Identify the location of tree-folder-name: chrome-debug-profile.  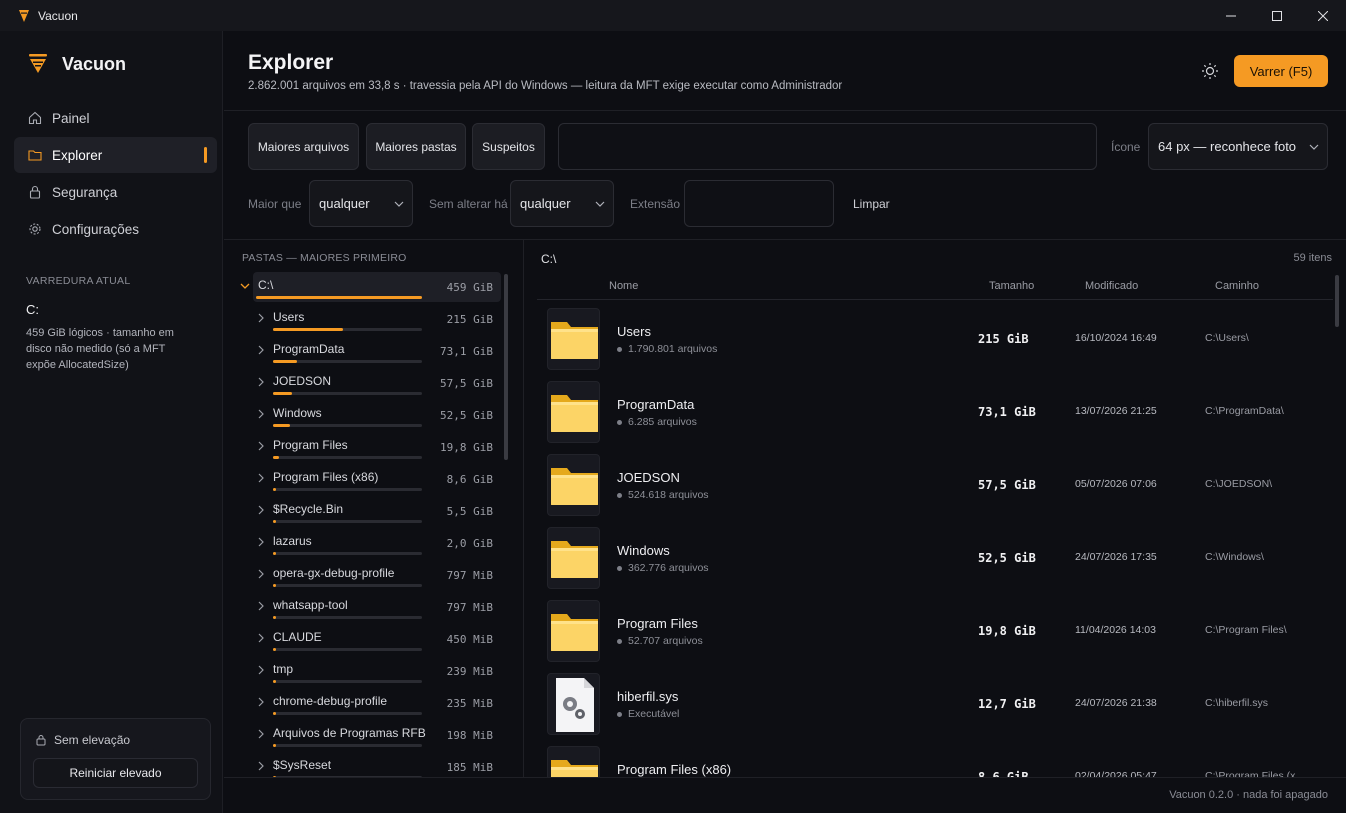
(330, 701).